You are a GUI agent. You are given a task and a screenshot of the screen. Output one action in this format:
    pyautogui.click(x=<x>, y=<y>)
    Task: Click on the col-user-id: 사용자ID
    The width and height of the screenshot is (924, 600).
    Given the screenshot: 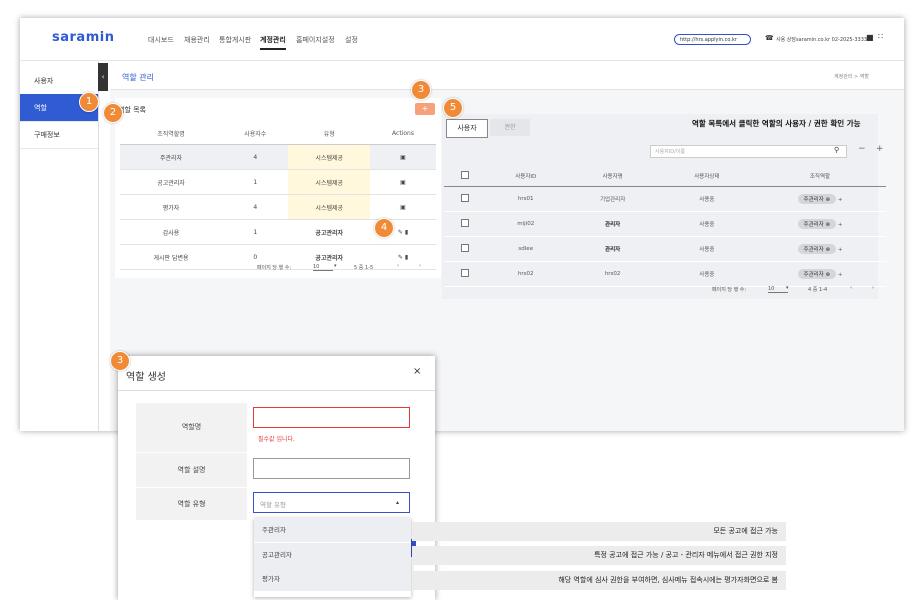 What is the action you would take?
    pyautogui.click(x=526, y=176)
    